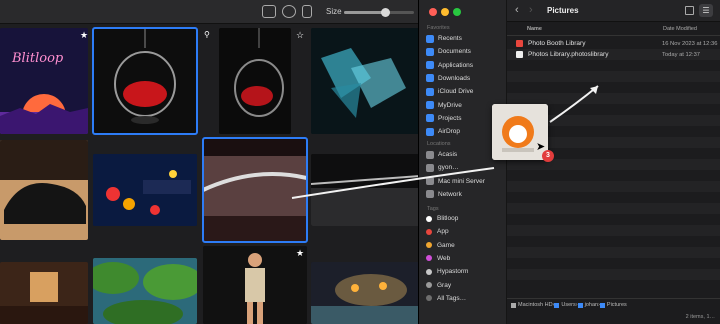 The image size is (720, 324). I want to click on drag-count-badge: 3, so click(548, 156).